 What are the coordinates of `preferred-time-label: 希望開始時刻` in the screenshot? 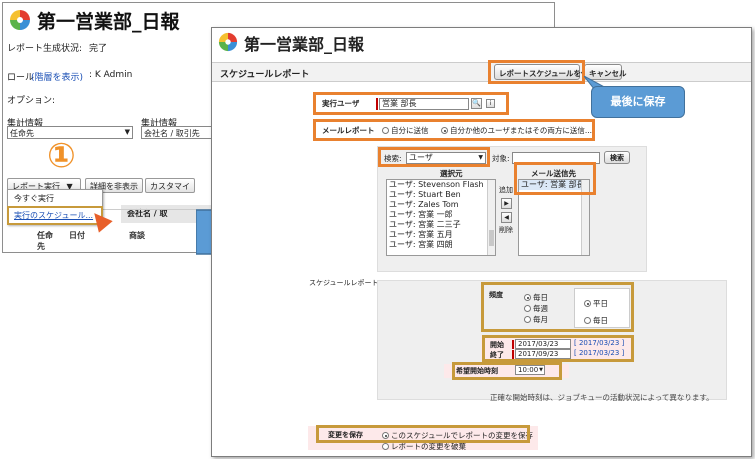 It's located at (477, 371).